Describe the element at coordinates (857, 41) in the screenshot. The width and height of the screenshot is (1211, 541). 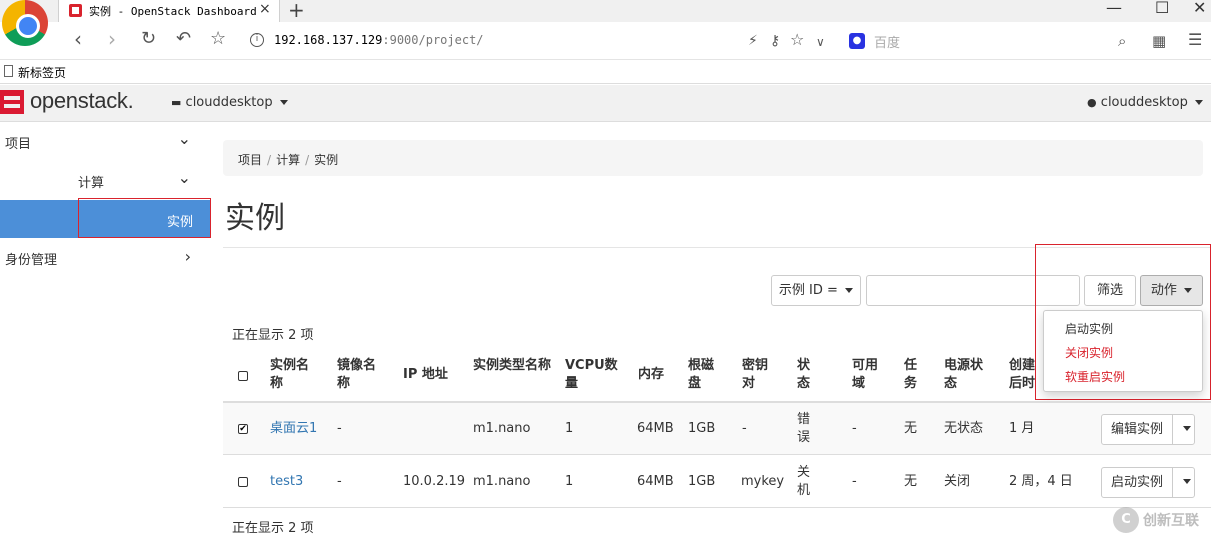
I see `baidu-icon: ●` at that location.